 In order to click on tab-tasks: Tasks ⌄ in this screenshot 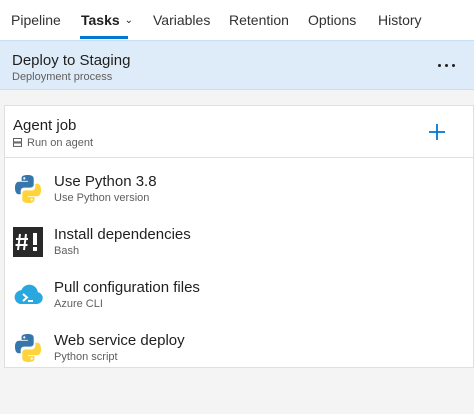, I will do `click(107, 20)`.